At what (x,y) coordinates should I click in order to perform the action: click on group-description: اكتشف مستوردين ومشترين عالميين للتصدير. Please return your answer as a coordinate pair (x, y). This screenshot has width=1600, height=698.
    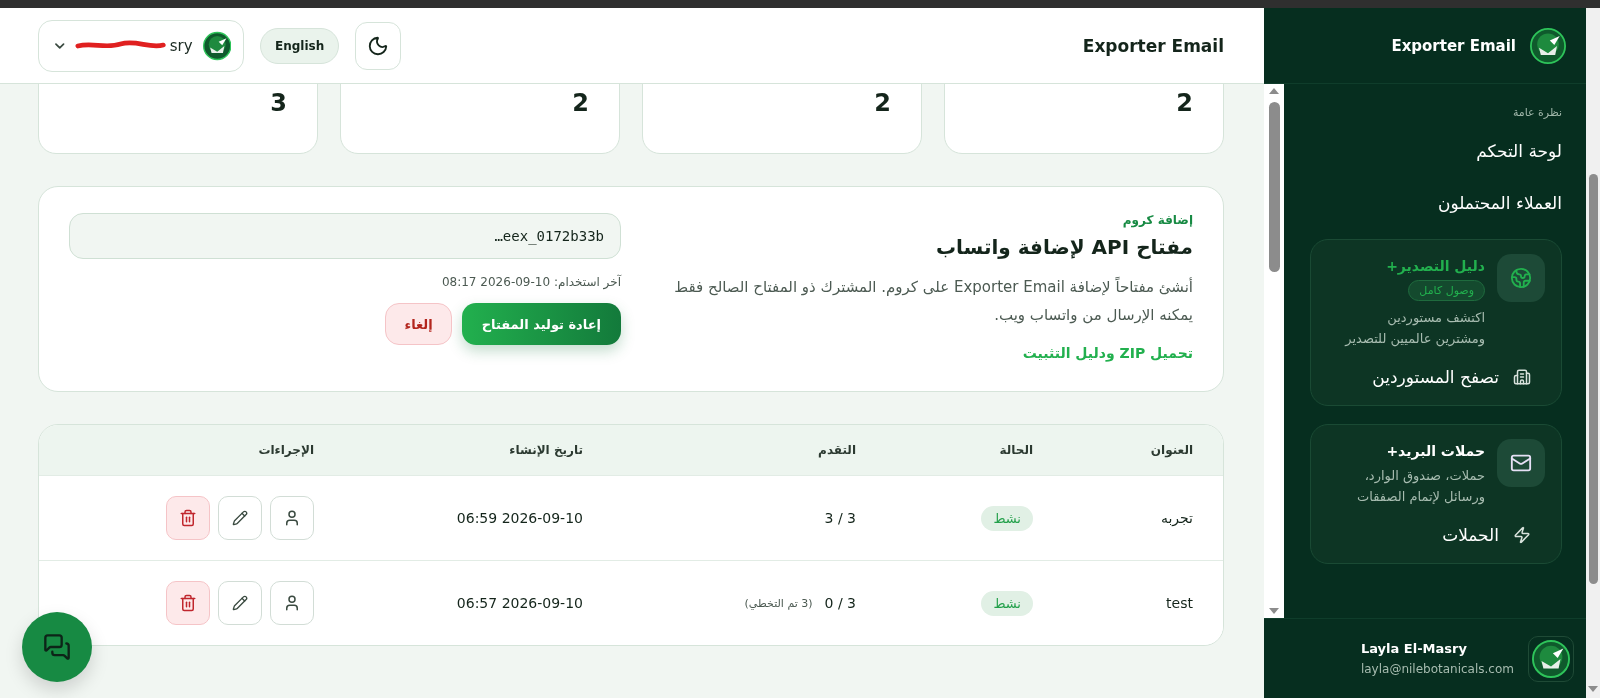
    Looking at the image, I should click on (1414, 329).